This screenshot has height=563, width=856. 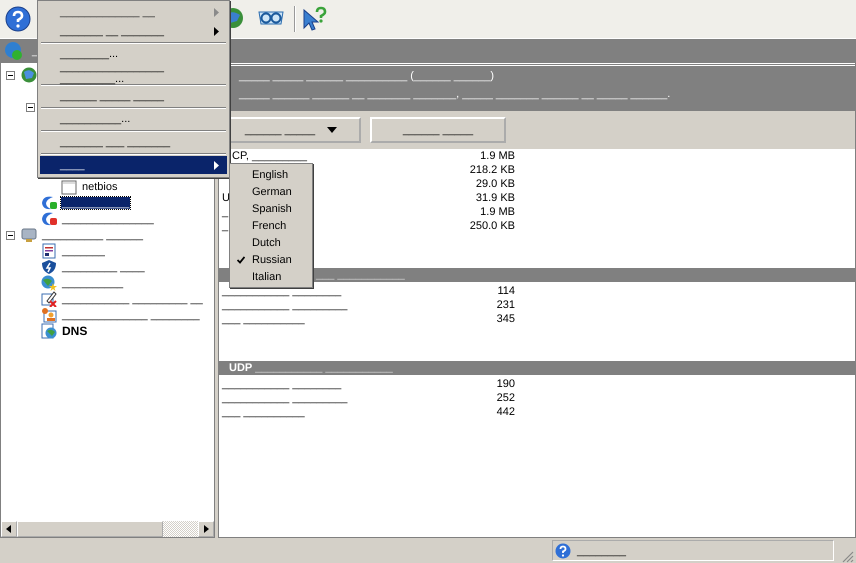 What do you see at coordinates (49, 267) in the screenshot?
I see `shield-icon` at bounding box center [49, 267].